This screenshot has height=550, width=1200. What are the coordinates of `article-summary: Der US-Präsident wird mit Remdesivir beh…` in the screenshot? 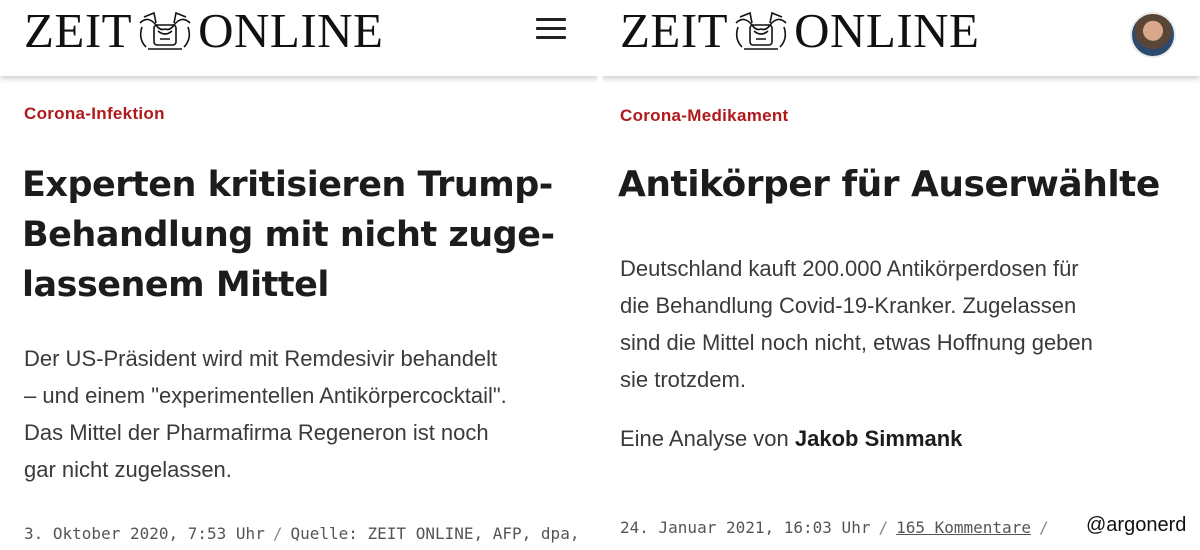 It's located at (304, 414).